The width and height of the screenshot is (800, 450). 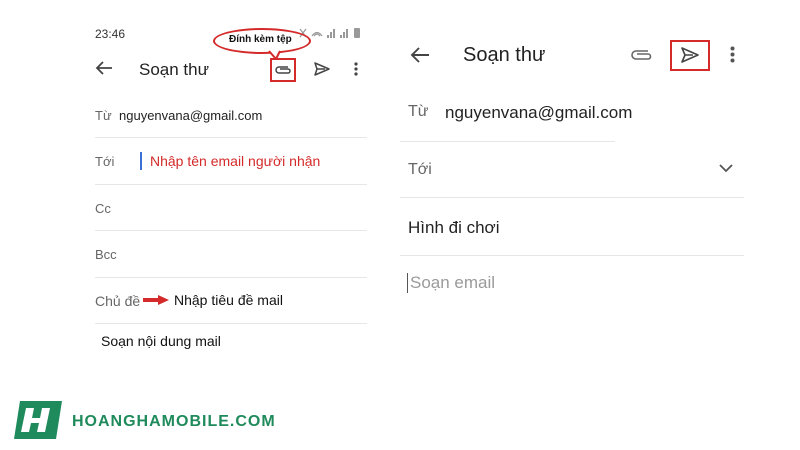 What do you see at coordinates (110, 34) in the screenshot?
I see `status-time: 23:46` at bounding box center [110, 34].